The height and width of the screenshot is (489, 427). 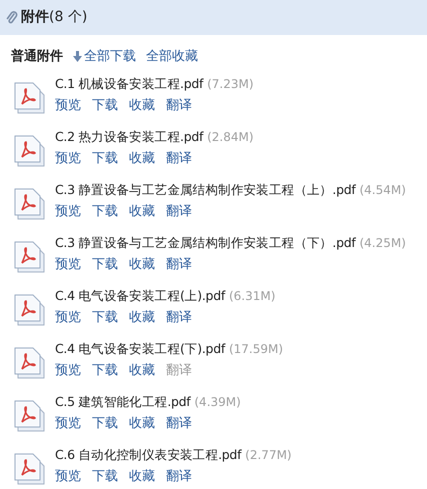 What do you see at coordinates (230, 137) in the screenshot?
I see `file-size: (2.84M)` at bounding box center [230, 137].